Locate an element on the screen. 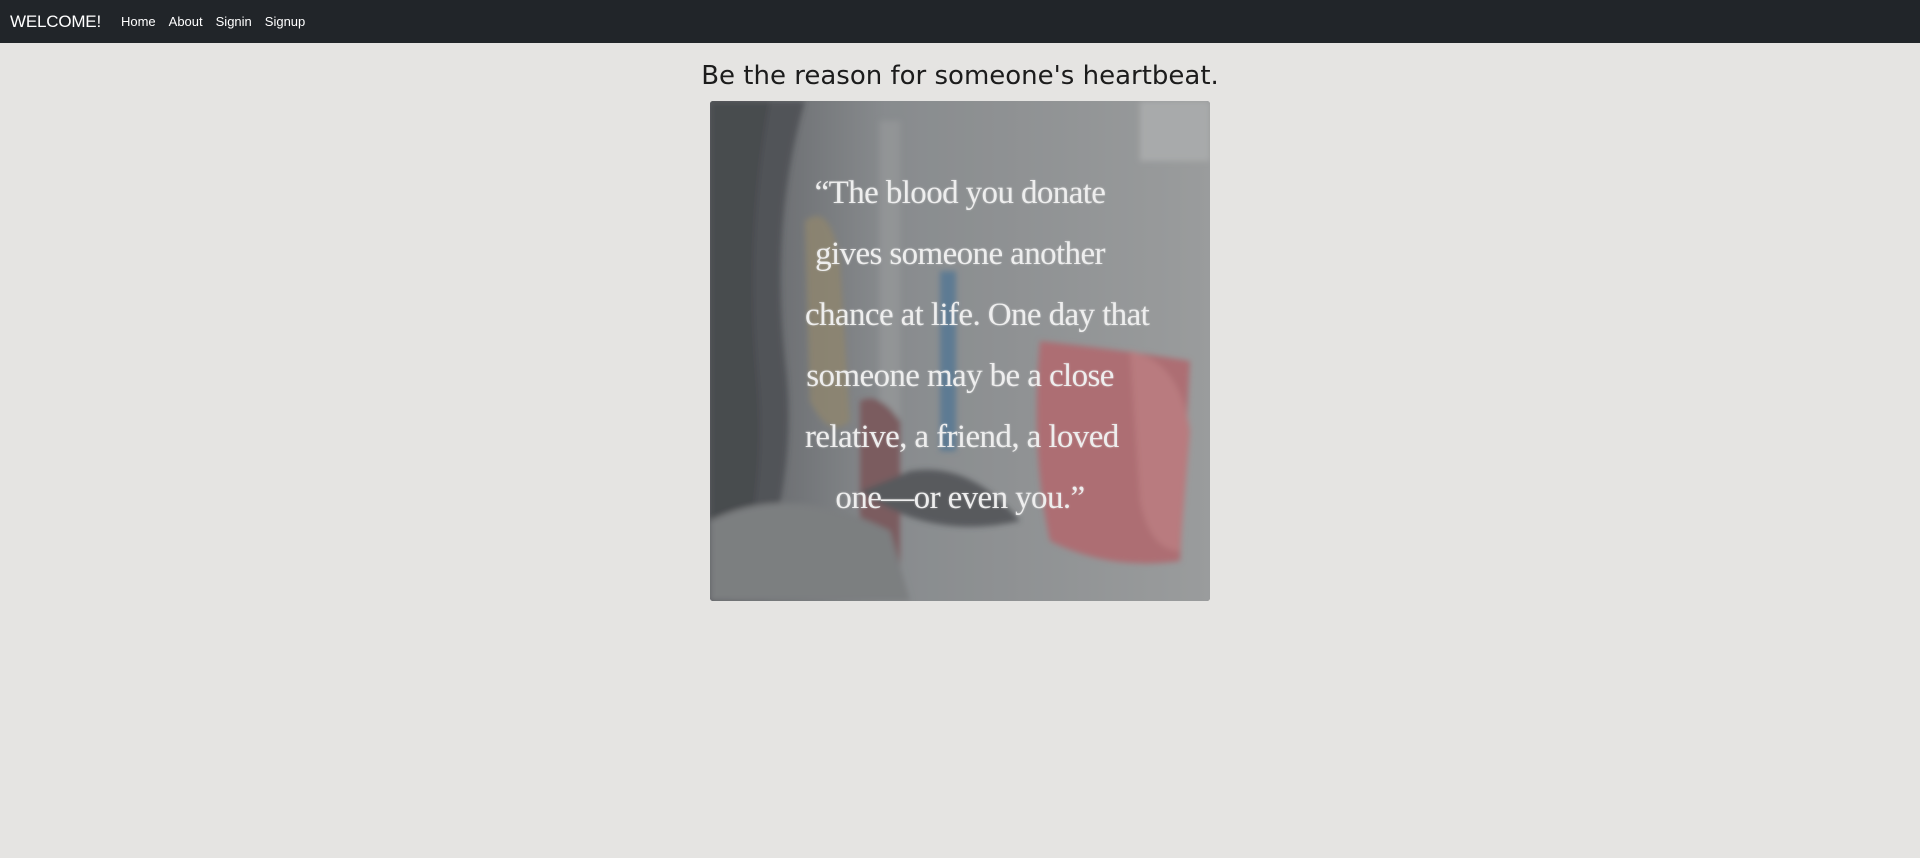  brand-link: WELCOME! is located at coordinates (55, 22).